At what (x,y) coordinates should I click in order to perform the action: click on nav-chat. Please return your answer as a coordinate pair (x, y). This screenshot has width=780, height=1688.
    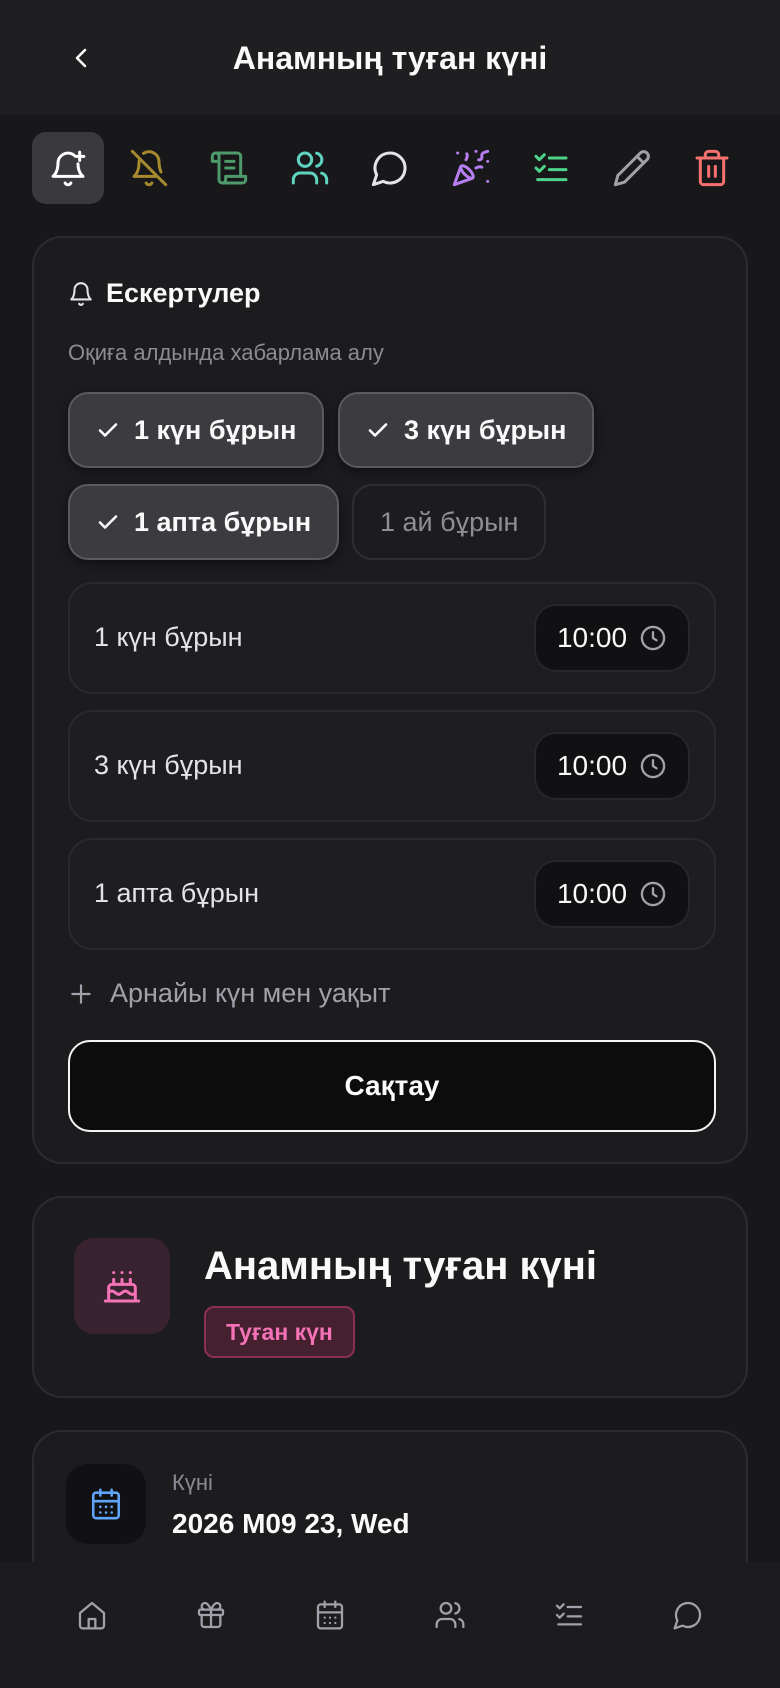
    Looking at the image, I should click on (688, 1615).